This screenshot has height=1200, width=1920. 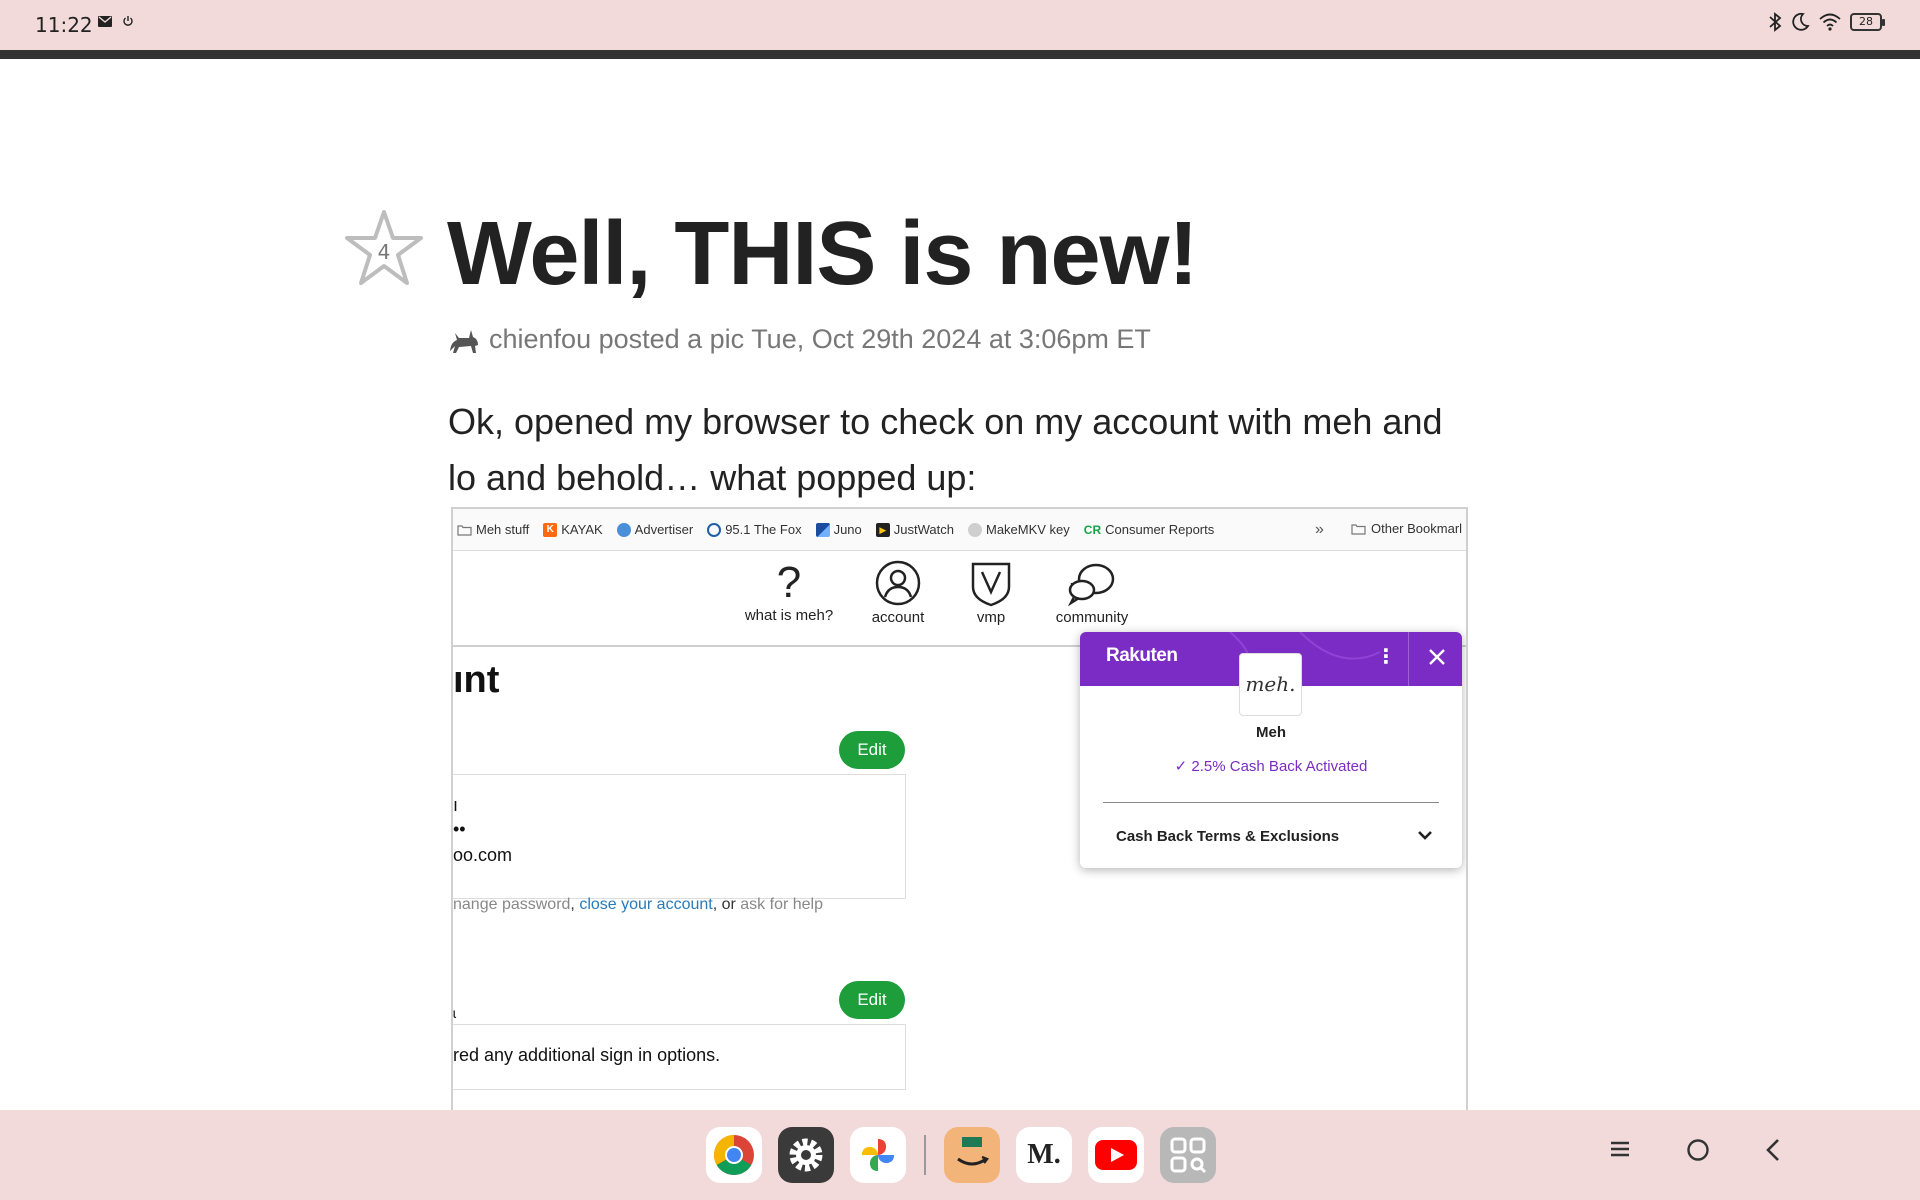 I want to click on store-logo: meh., so click(x=1270, y=684).